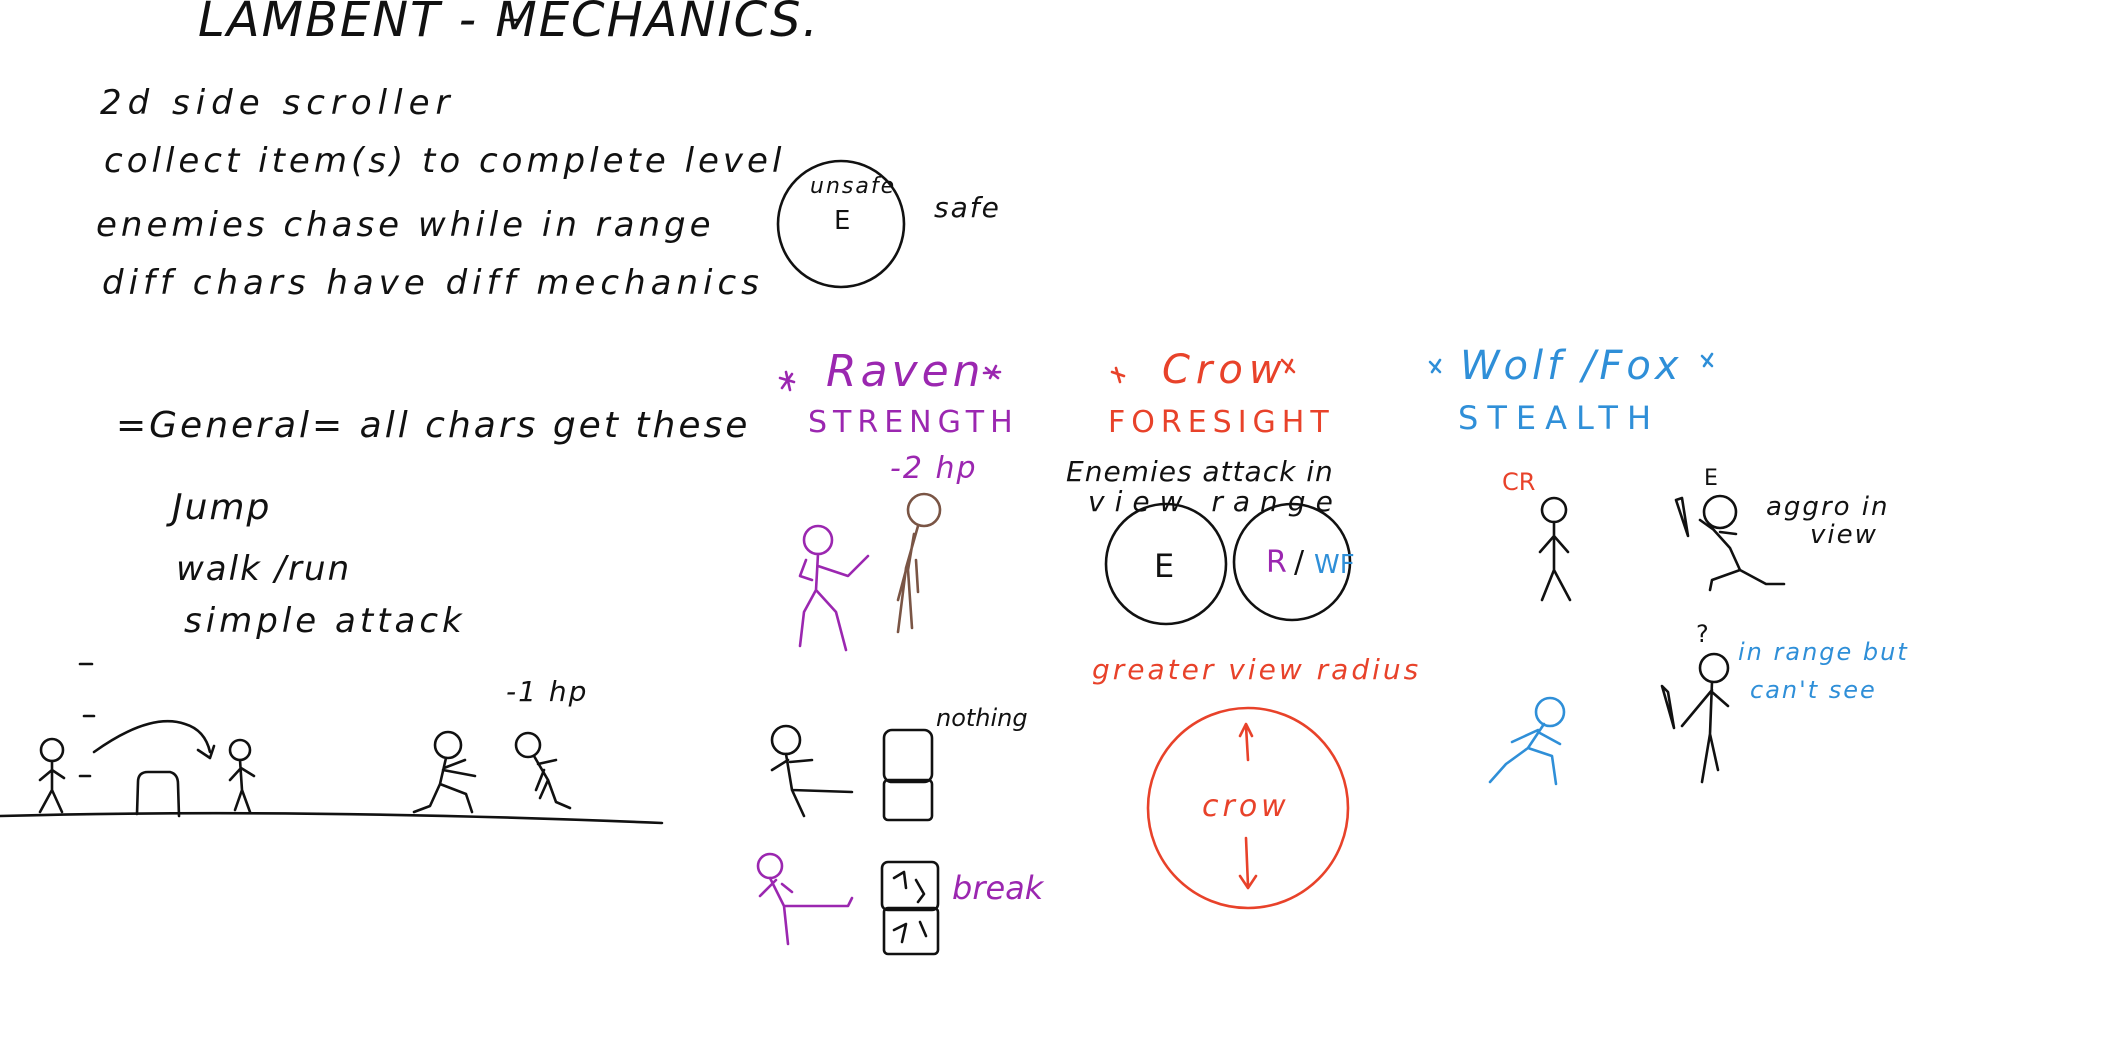 This screenshot has width=2112, height=1044. I want to click on general-damage-label: -1 hp, so click(547, 691).